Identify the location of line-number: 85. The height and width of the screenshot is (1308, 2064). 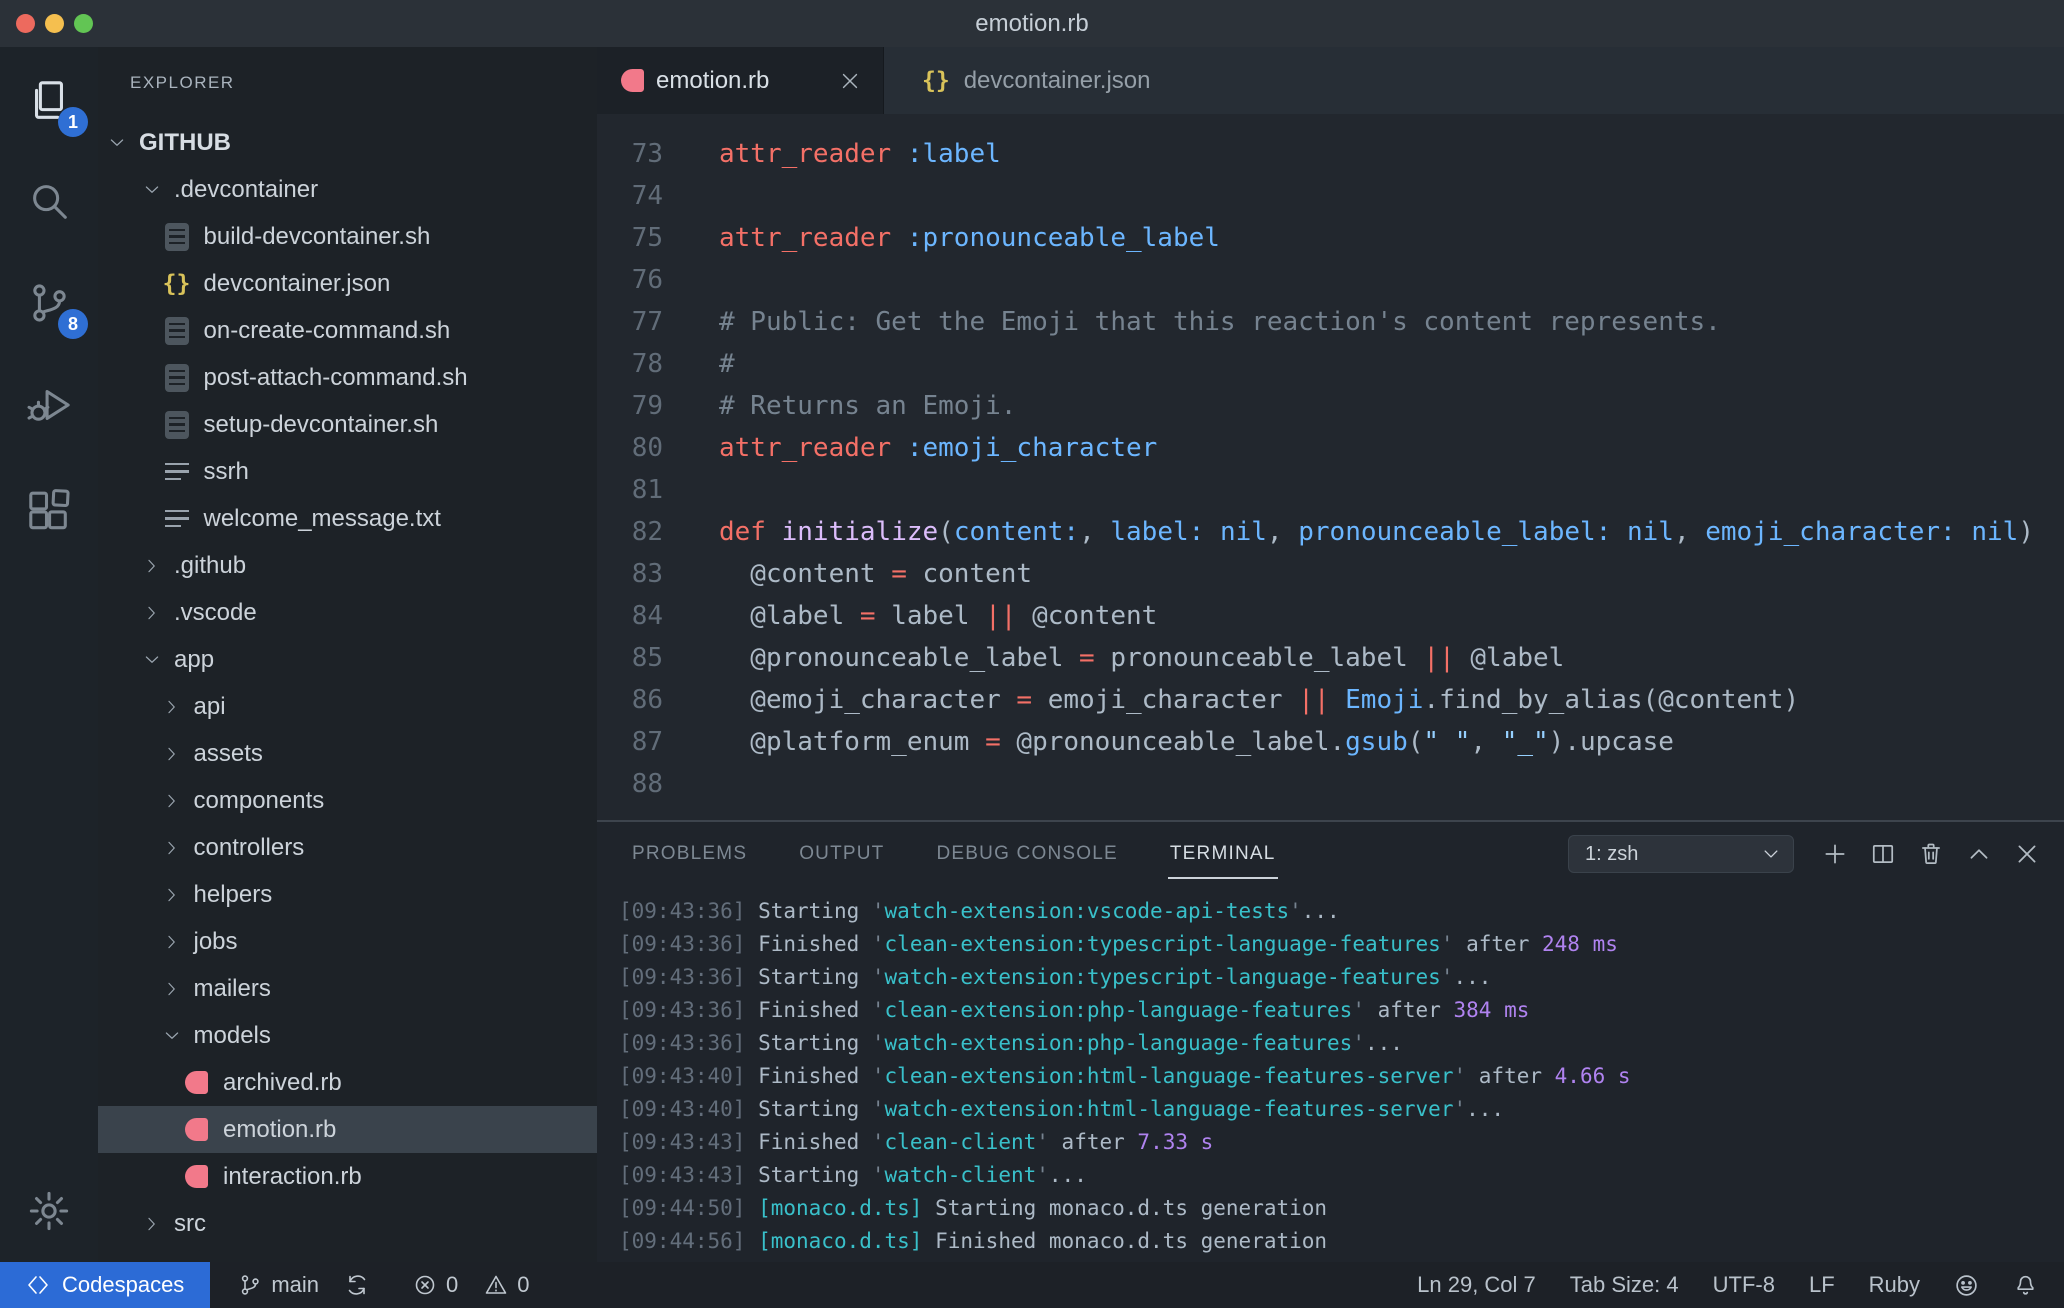
(647, 658).